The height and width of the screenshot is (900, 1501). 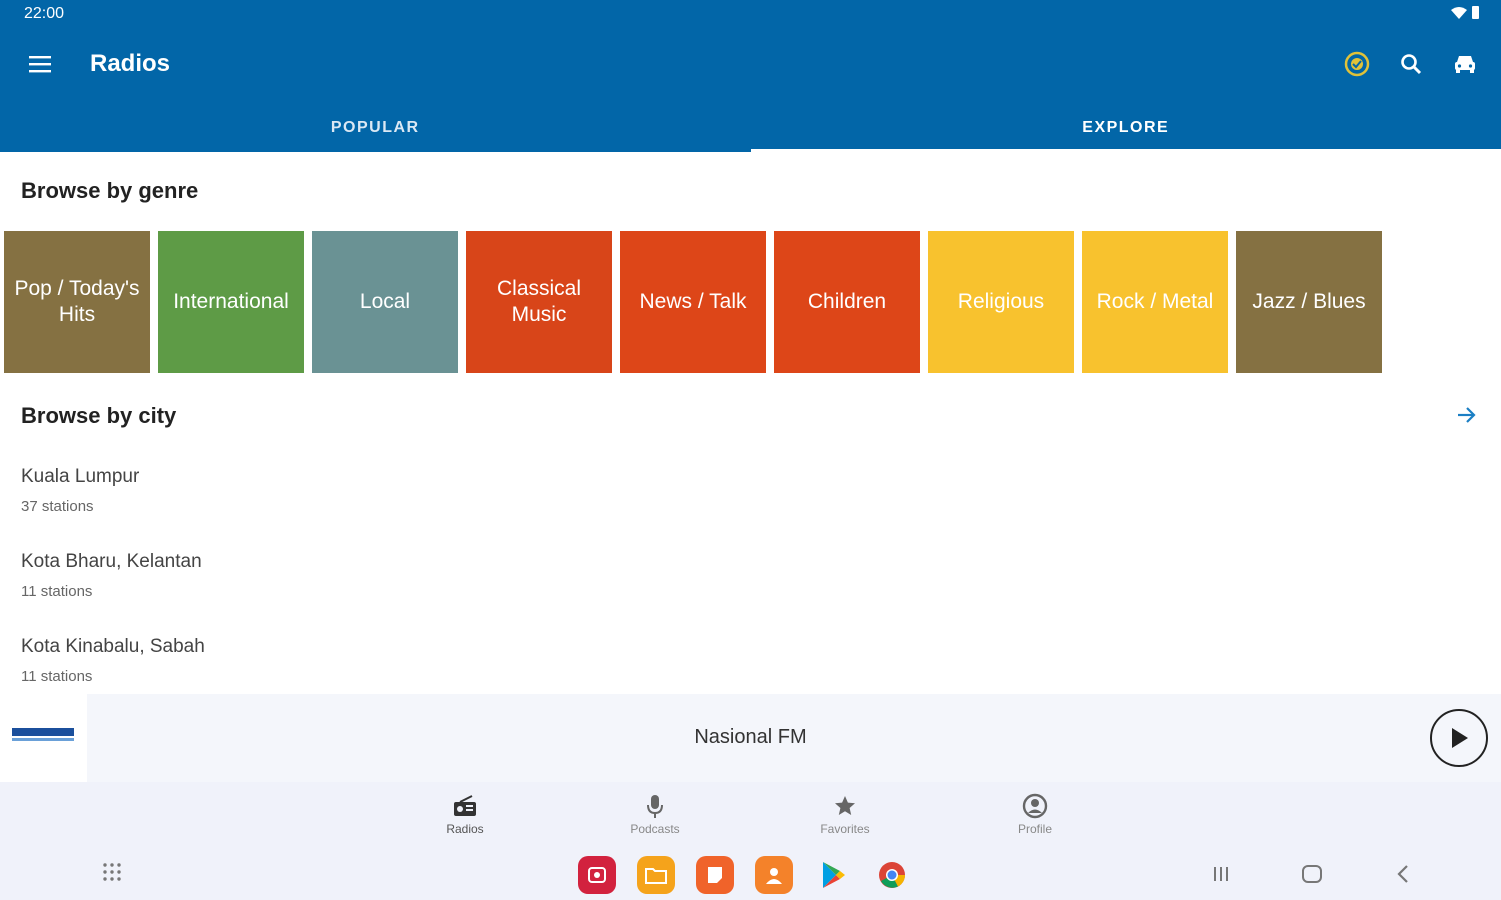 What do you see at coordinates (99, 415) in the screenshot?
I see `city-section-title: Browse by city` at bounding box center [99, 415].